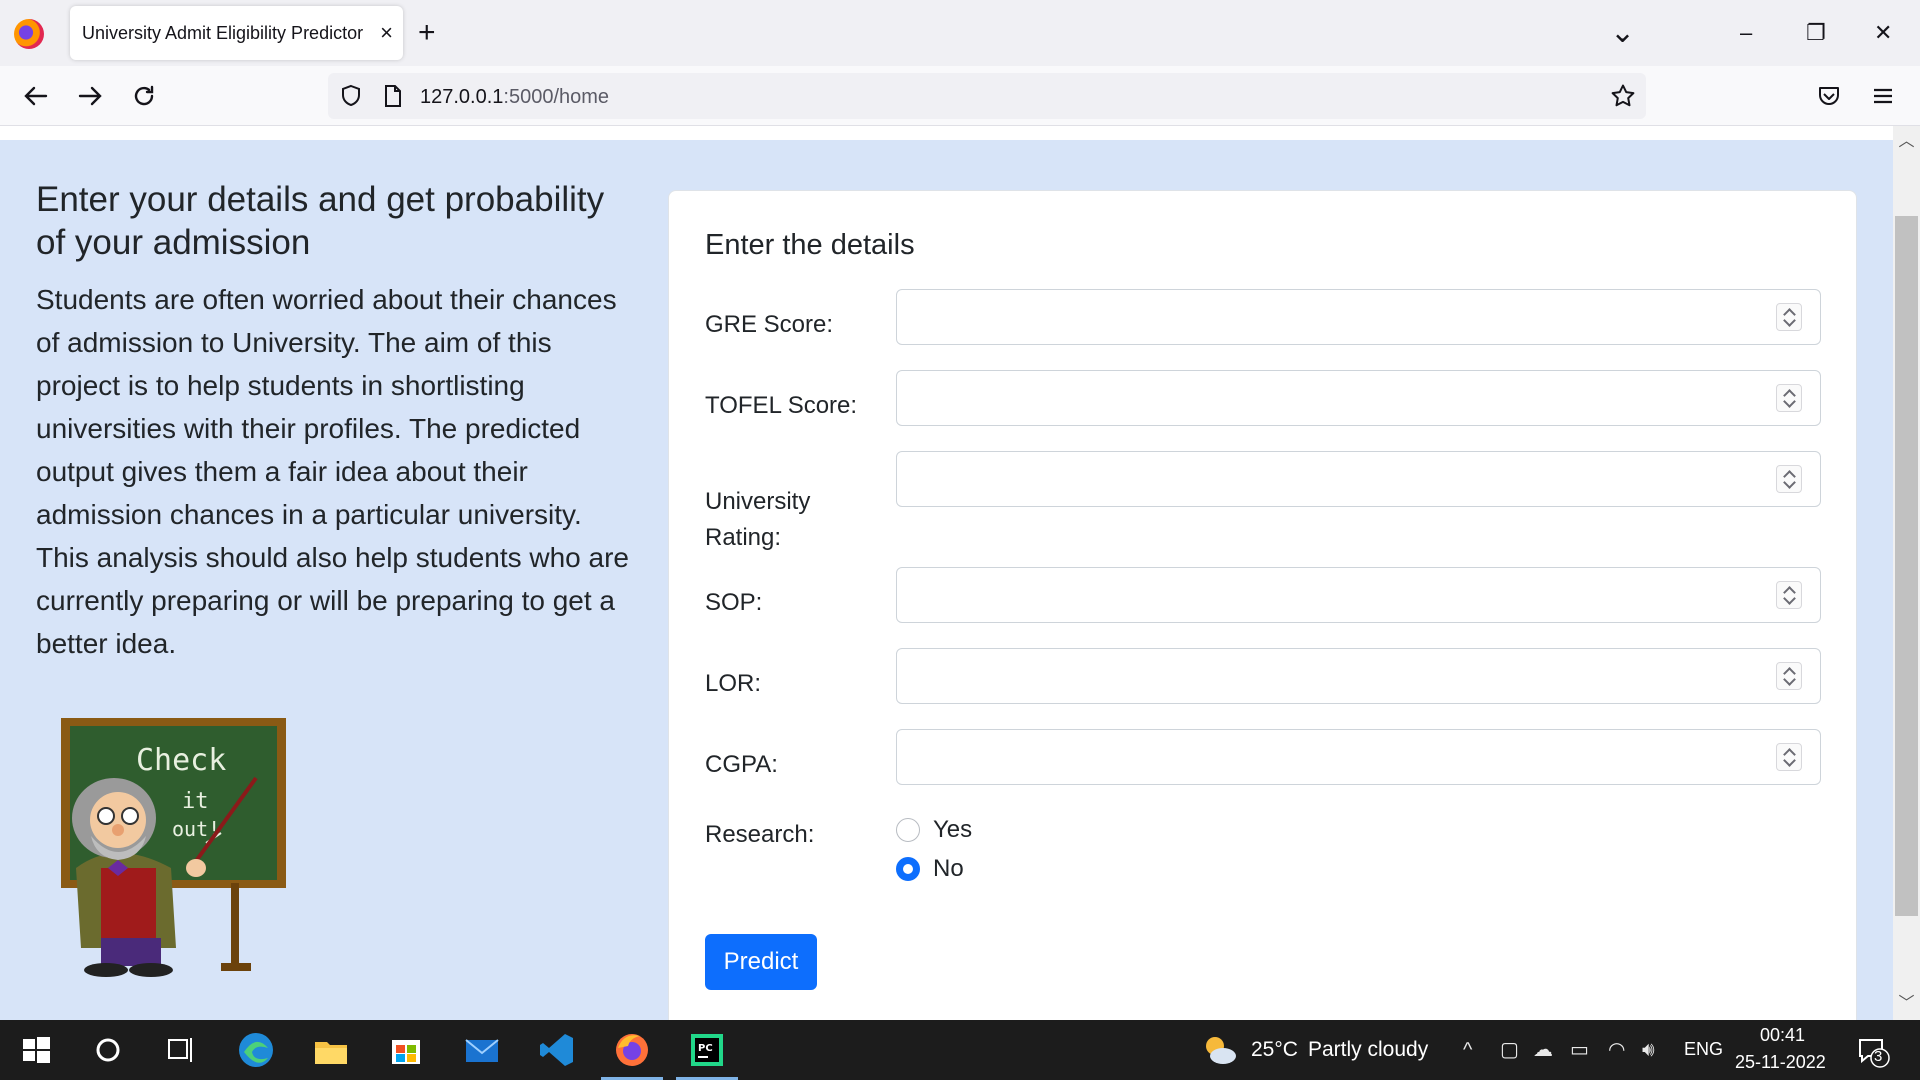 Image resolution: width=1920 pixels, height=1080 pixels. Describe the element at coordinates (1358, 317) in the screenshot. I see `gre-score-input` at that location.